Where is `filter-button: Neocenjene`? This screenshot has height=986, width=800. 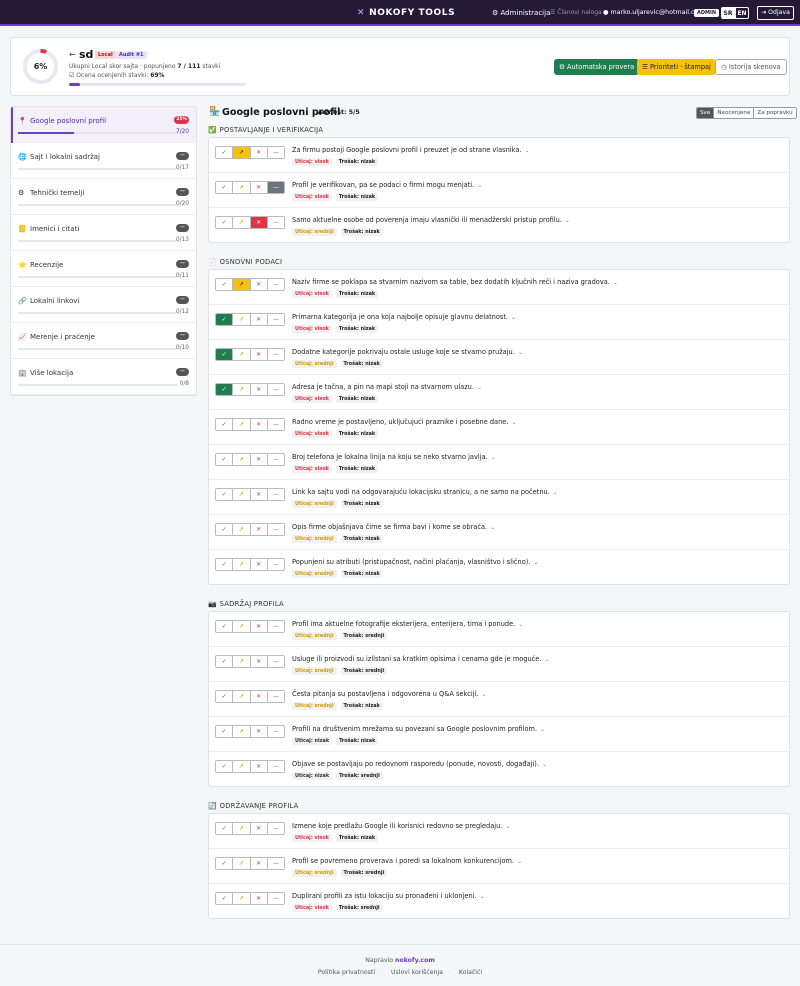 filter-button: Neocenjene is located at coordinates (733, 113).